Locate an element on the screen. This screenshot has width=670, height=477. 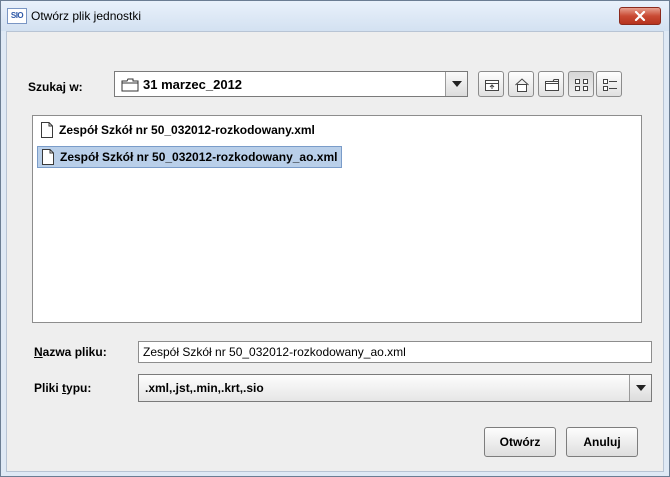
home-button is located at coordinates (521, 84).